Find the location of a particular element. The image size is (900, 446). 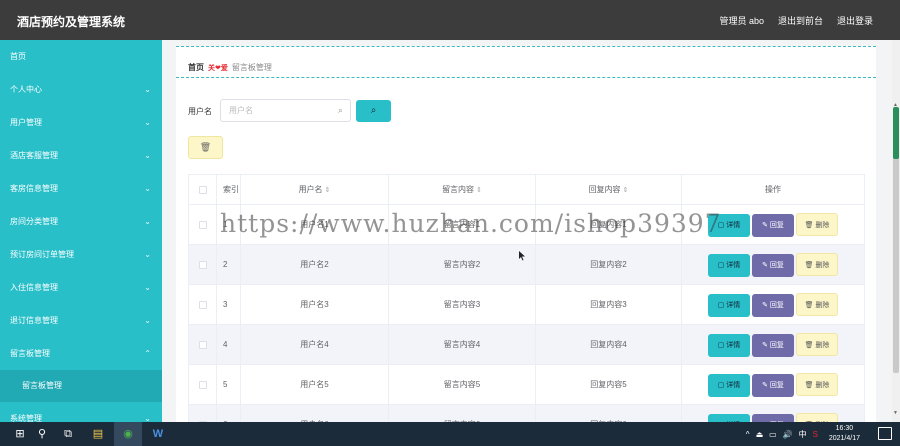

table-row: 1 用户名1 留言内容1 回复内容1 ▢ 详情 ✎ 回复 🗑 删除 is located at coordinates (526, 224).